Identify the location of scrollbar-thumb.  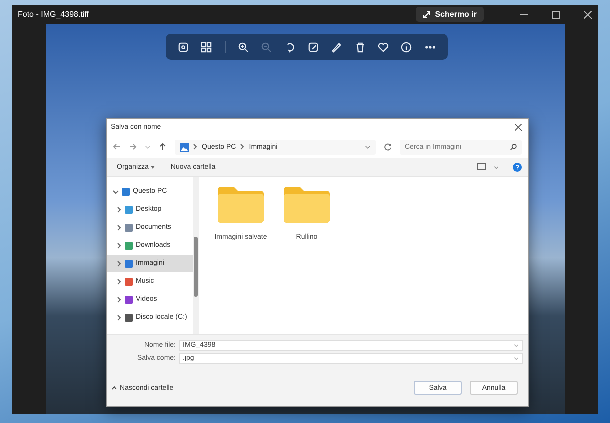
(196, 267).